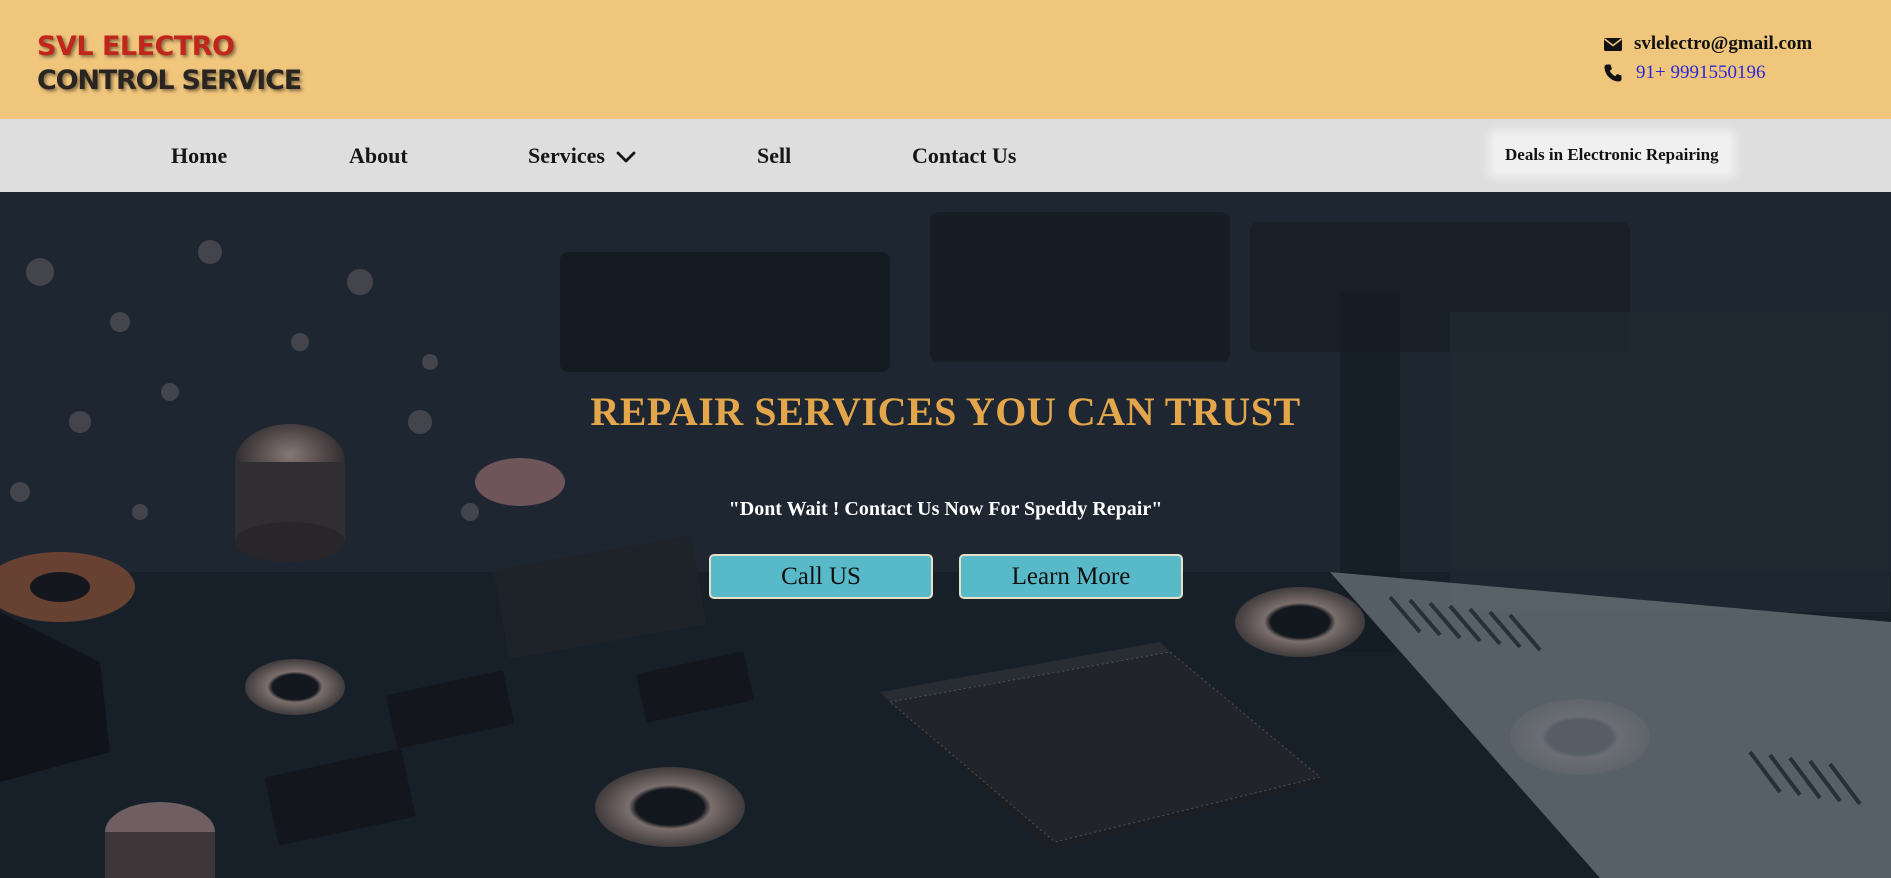 The width and height of the screenshot is (1891, 878). What do you see at coordinates (1071, 576) in the screenshot?
I see `learn-more-button: Learn More` at bounding box center [1071, 576].